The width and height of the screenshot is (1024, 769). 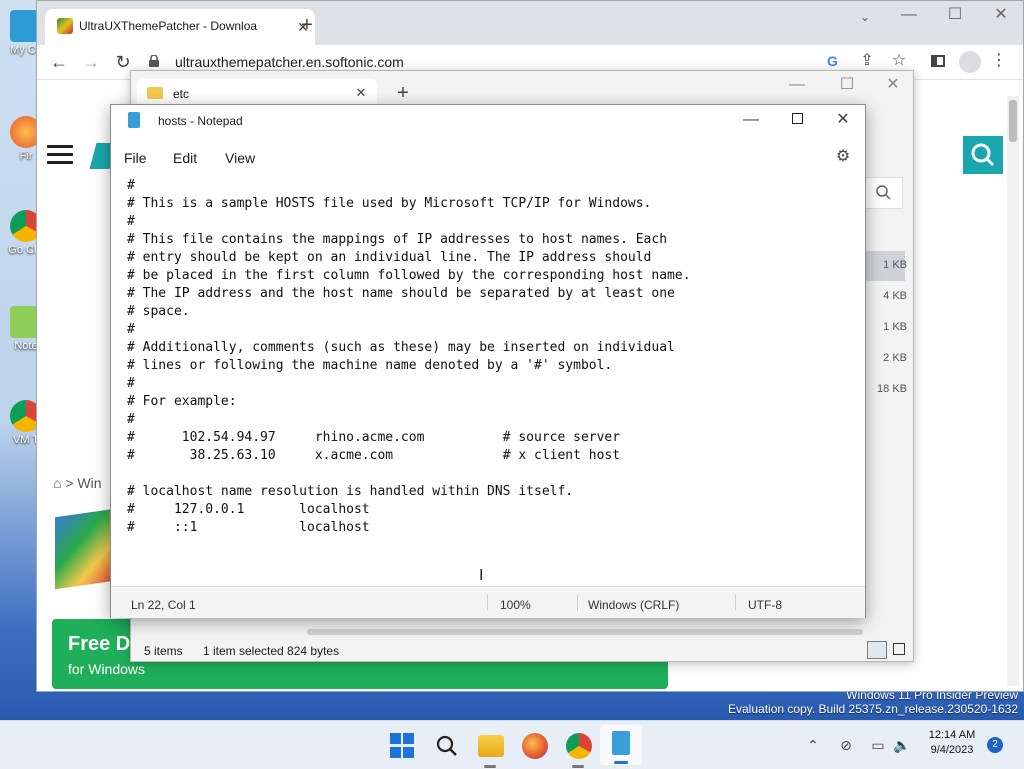 I want to click on text-cursor-icon: I, so click(x=481, y=575).